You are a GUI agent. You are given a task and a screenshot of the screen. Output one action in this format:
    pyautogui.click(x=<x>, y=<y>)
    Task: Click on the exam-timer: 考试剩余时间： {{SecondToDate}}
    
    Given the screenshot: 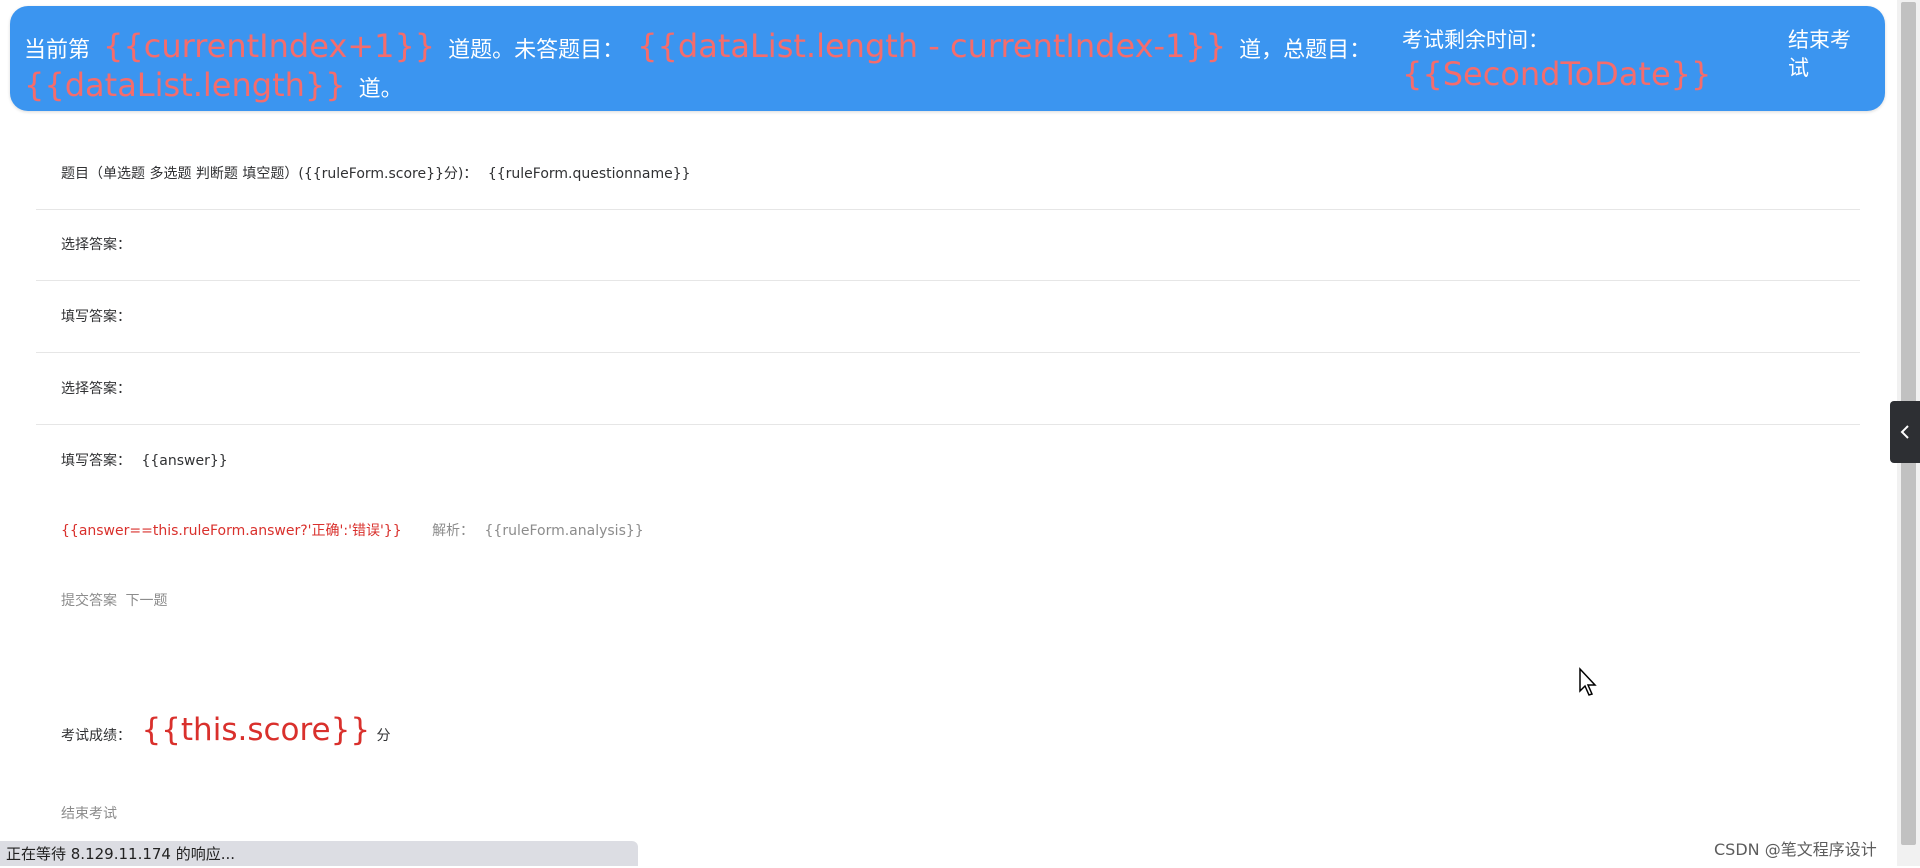 What is the action you would take?
    pyautogui.click(x=1557, y=60)
    